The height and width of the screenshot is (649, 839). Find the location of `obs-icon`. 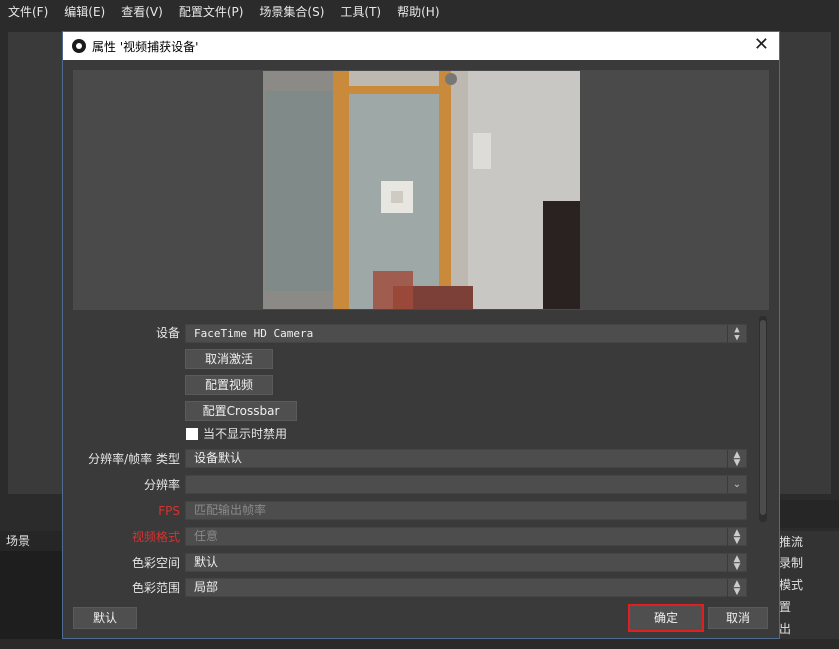

obs-icon is located at coordinates (79, 46).